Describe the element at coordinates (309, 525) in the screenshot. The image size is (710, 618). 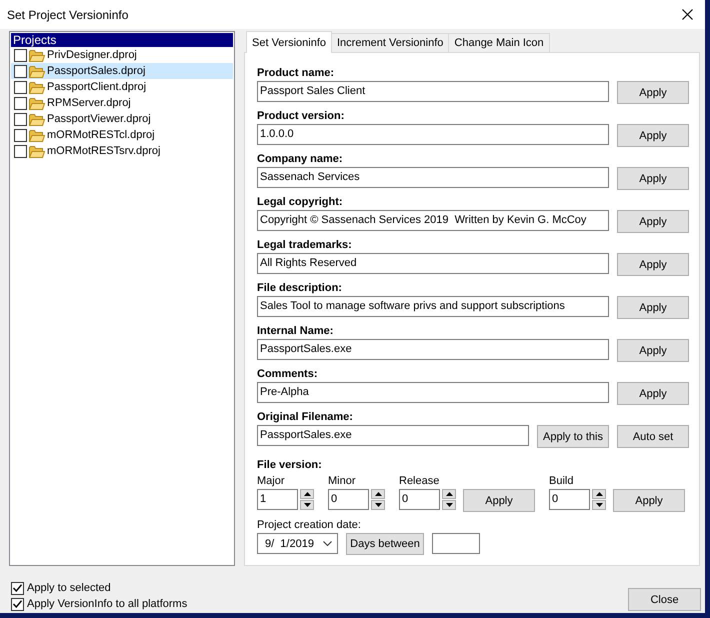
I see `field-label: Project creation date:` at that location.